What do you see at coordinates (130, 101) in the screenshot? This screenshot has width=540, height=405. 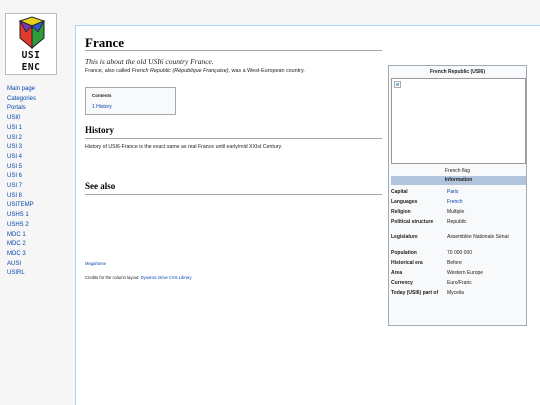 I see `table-of-contents: Contents 1 History` at bounding box center [130, 101].